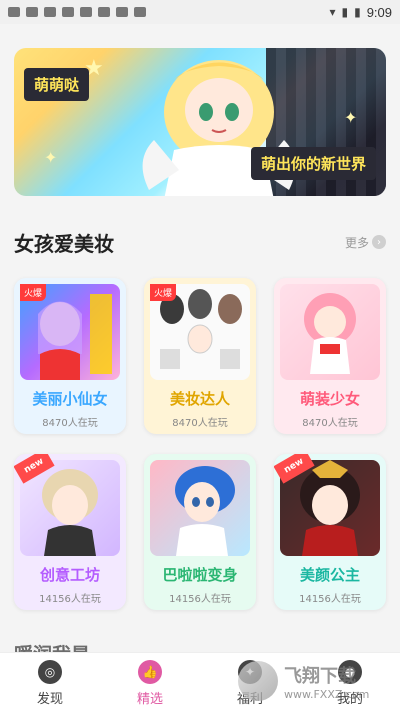 The width and height of the screenshot is (400, 713). I want to click on game-card: 巴啦啦变身 14156人在玩, so click(200, 532).